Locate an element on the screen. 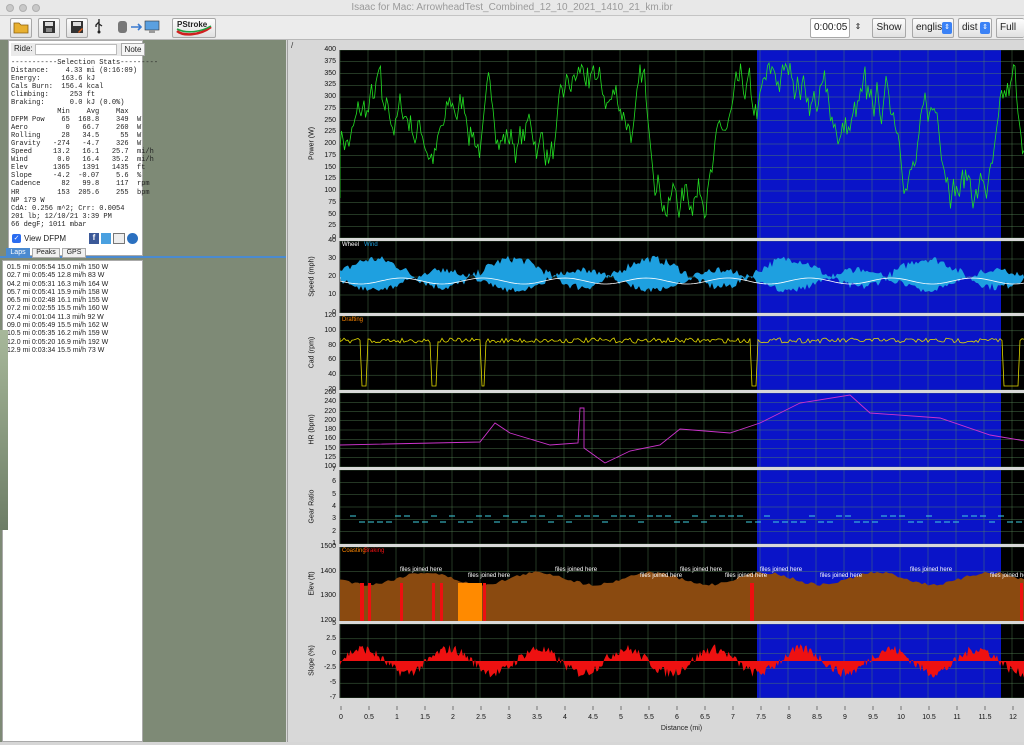  x-tick-label: 9 is located at coordinates (845, 717).